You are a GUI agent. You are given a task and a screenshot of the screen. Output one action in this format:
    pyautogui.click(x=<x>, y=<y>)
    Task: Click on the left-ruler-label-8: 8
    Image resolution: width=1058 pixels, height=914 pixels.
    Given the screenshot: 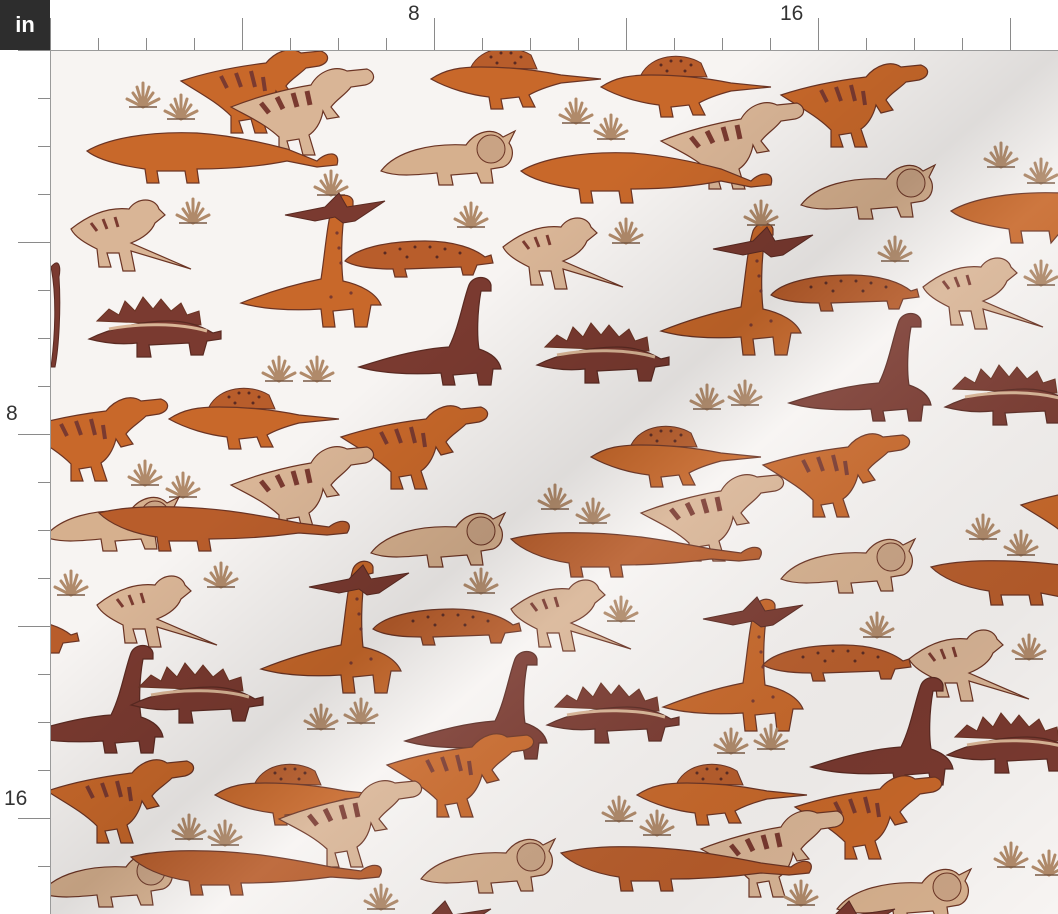 What is the action you would take?
    pyautogui.click(x=12, y=413)
    